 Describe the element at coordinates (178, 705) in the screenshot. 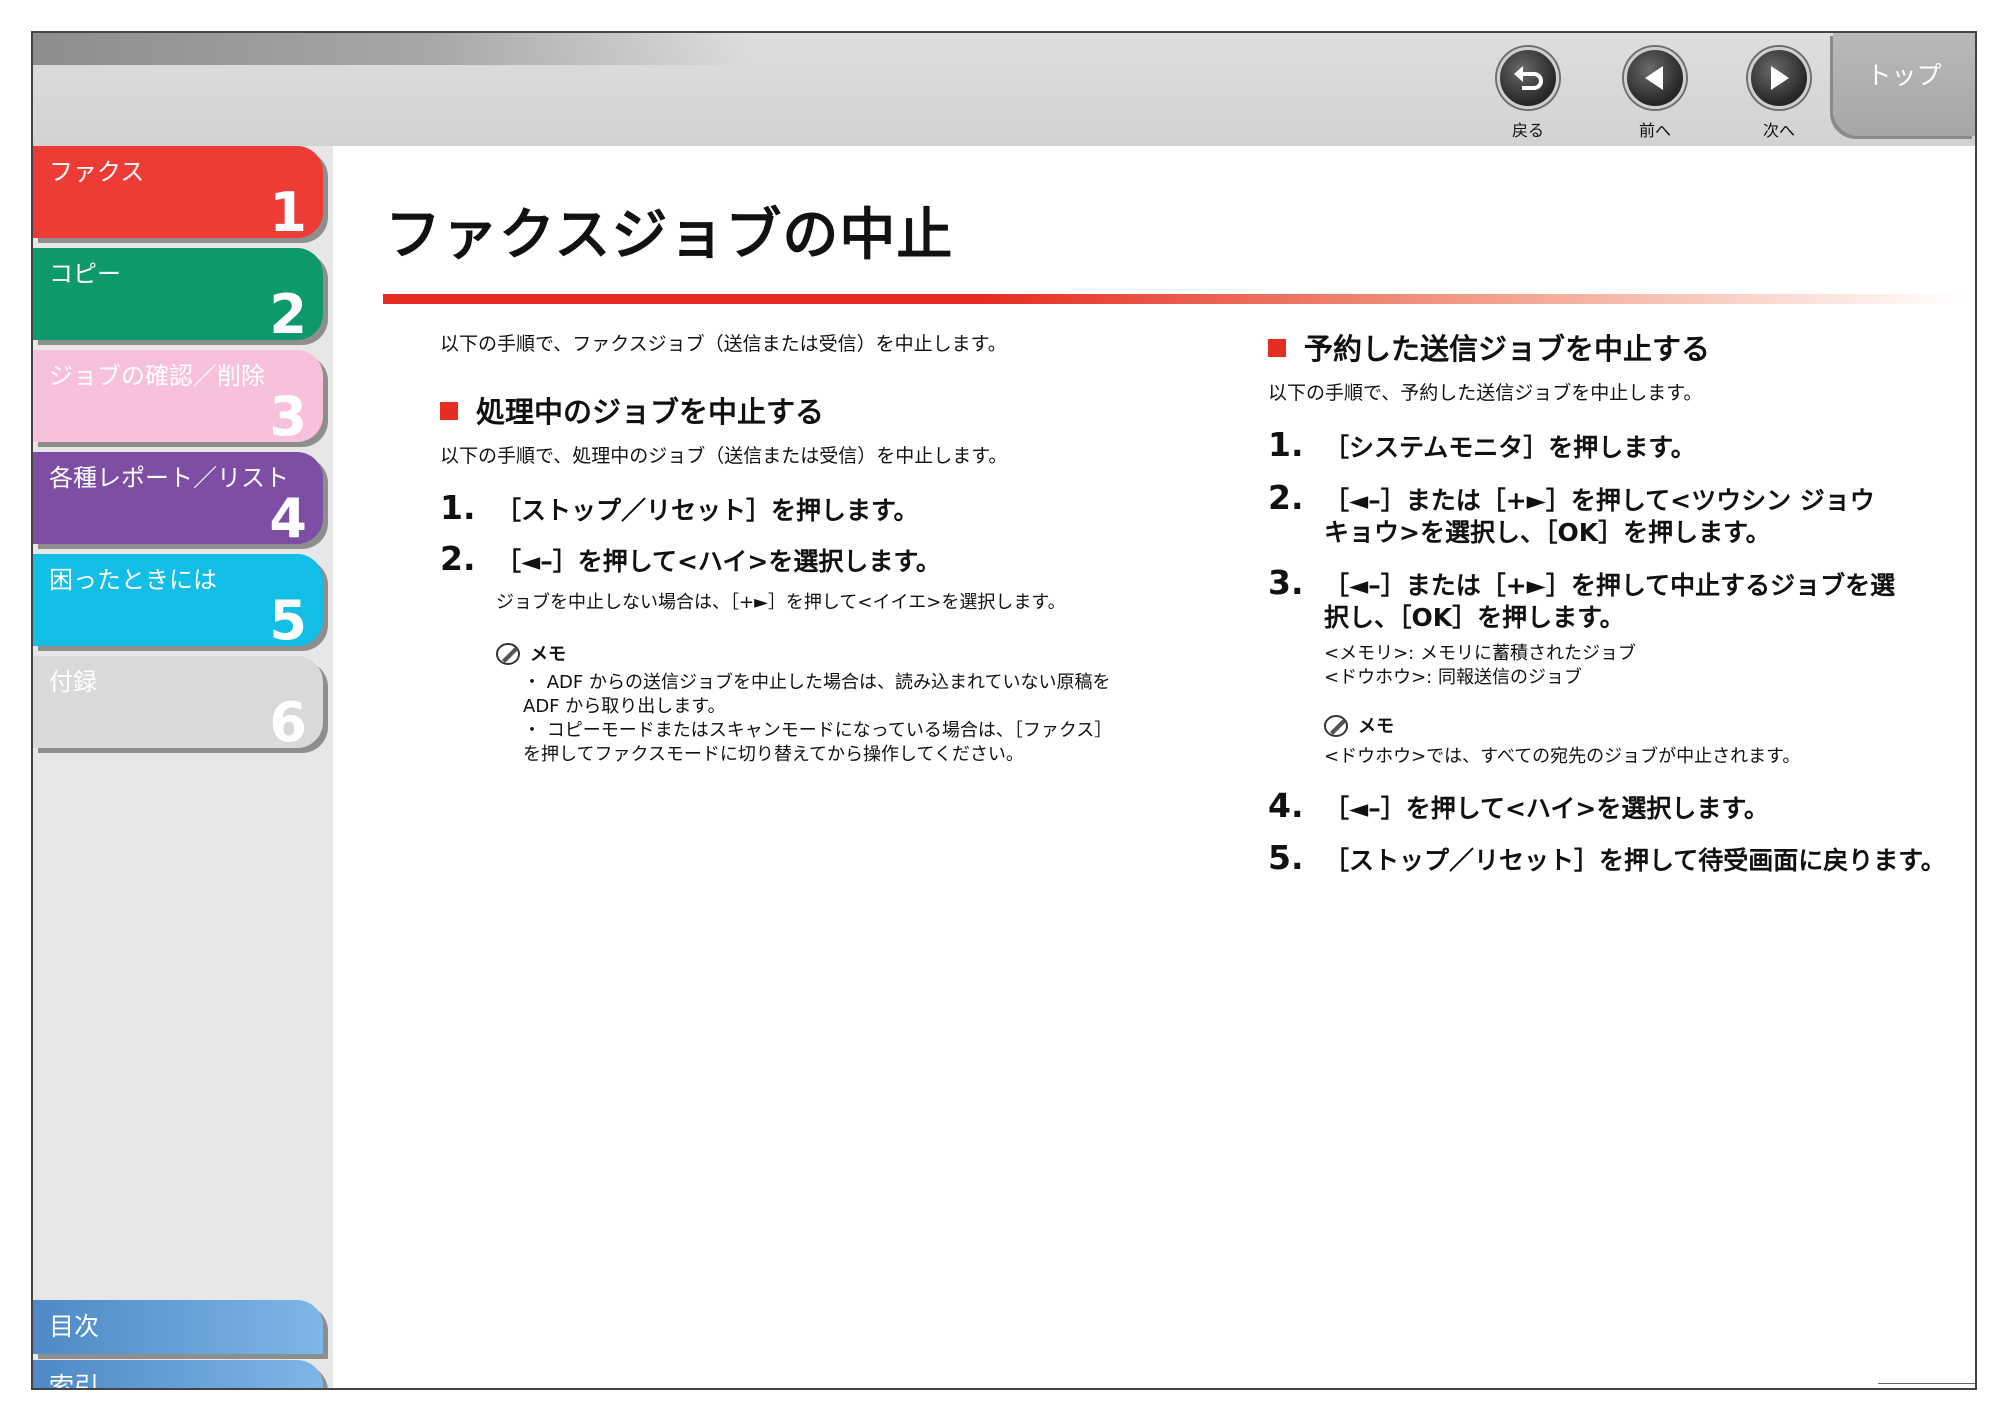

I see `chapter-tab-appendix: 付録 6` at that location.